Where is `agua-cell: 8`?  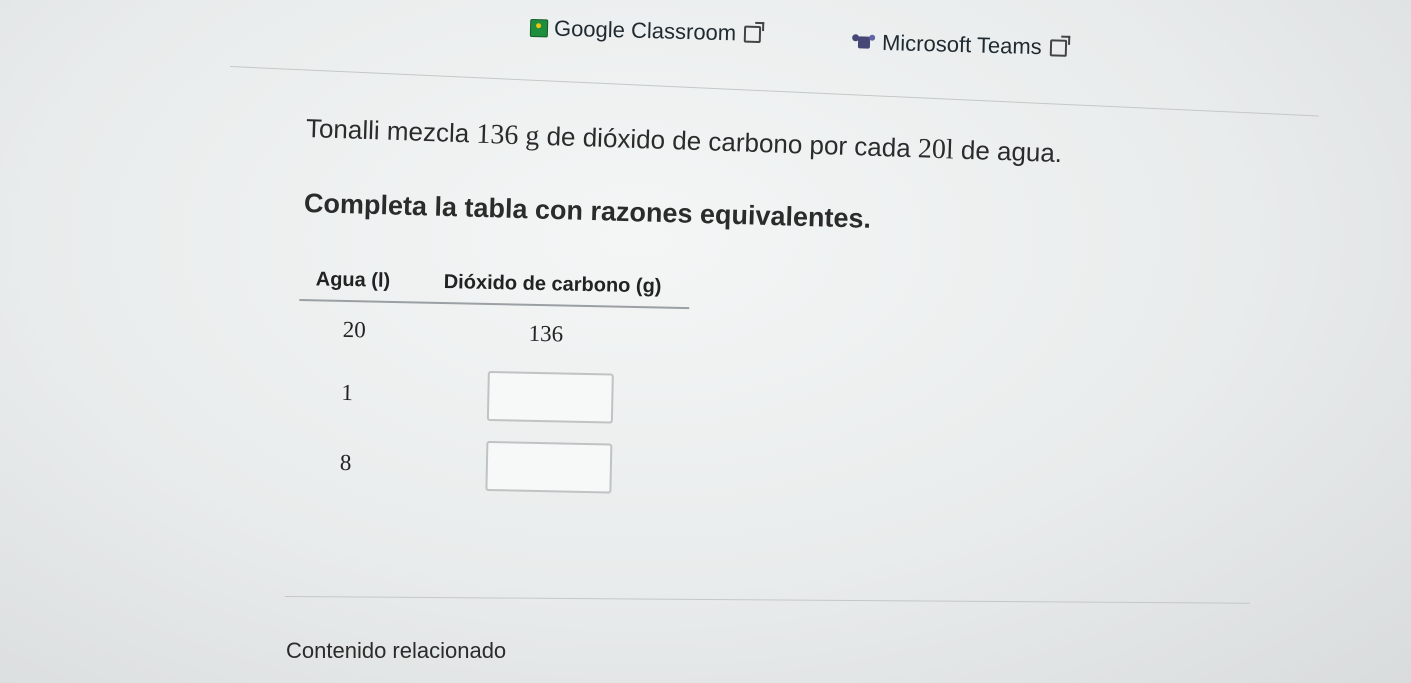
agua-cell: 8 is located at coordinates (345, 462).